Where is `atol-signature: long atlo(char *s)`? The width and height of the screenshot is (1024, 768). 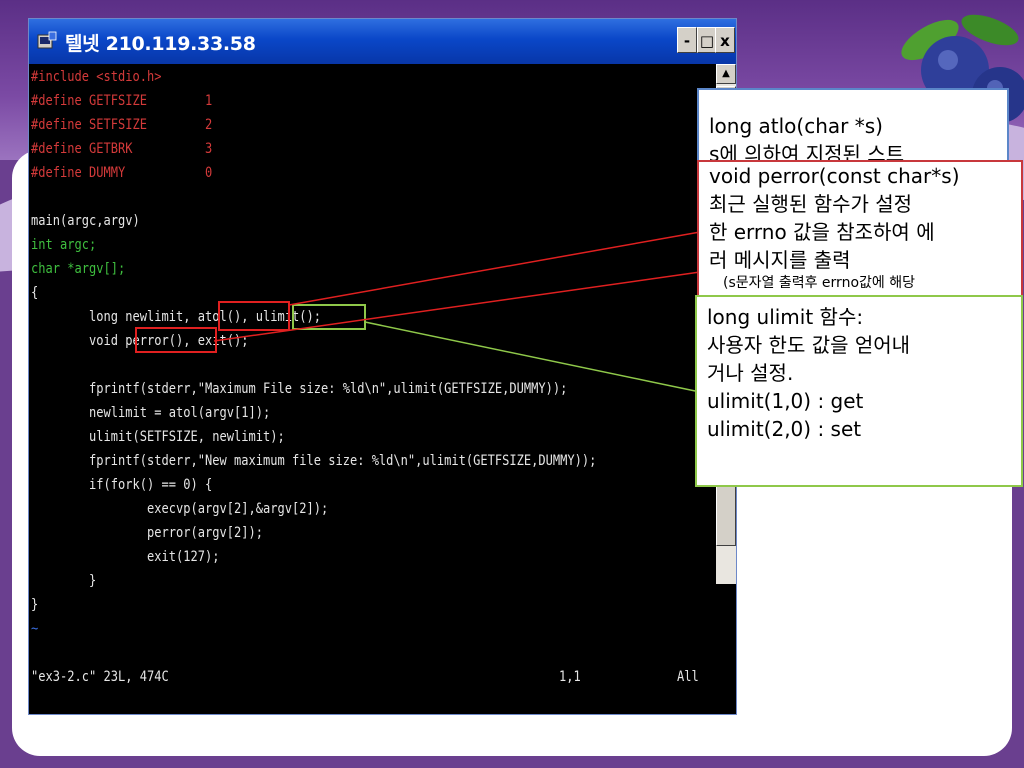 atol-signature: long atlo(char *s) is located at coordinates (796, 126).